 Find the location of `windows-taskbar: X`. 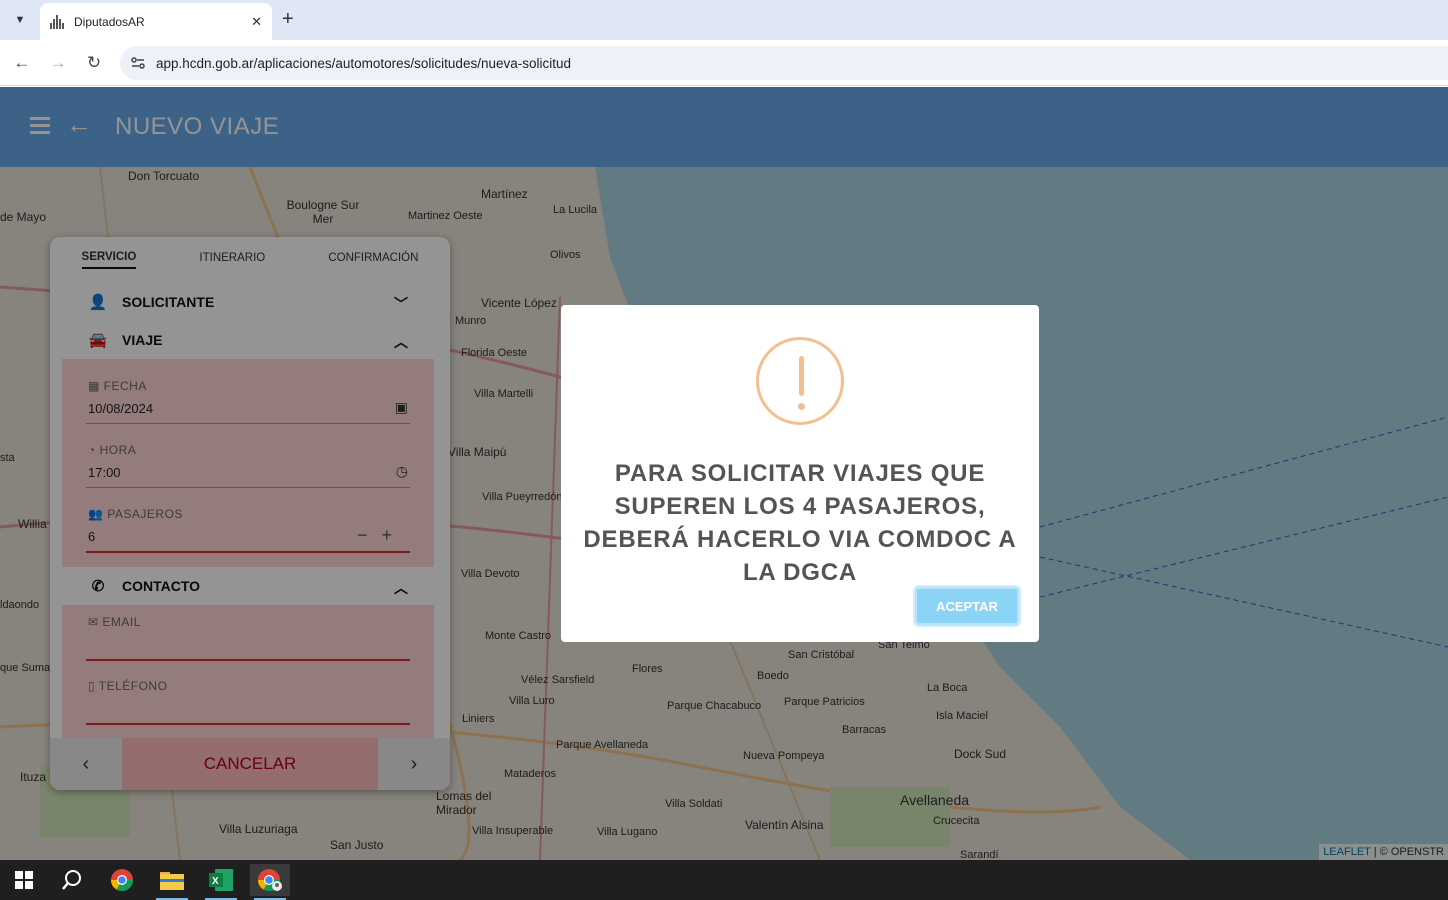

windows-taskbar: X is located at coordinates (724, 880).